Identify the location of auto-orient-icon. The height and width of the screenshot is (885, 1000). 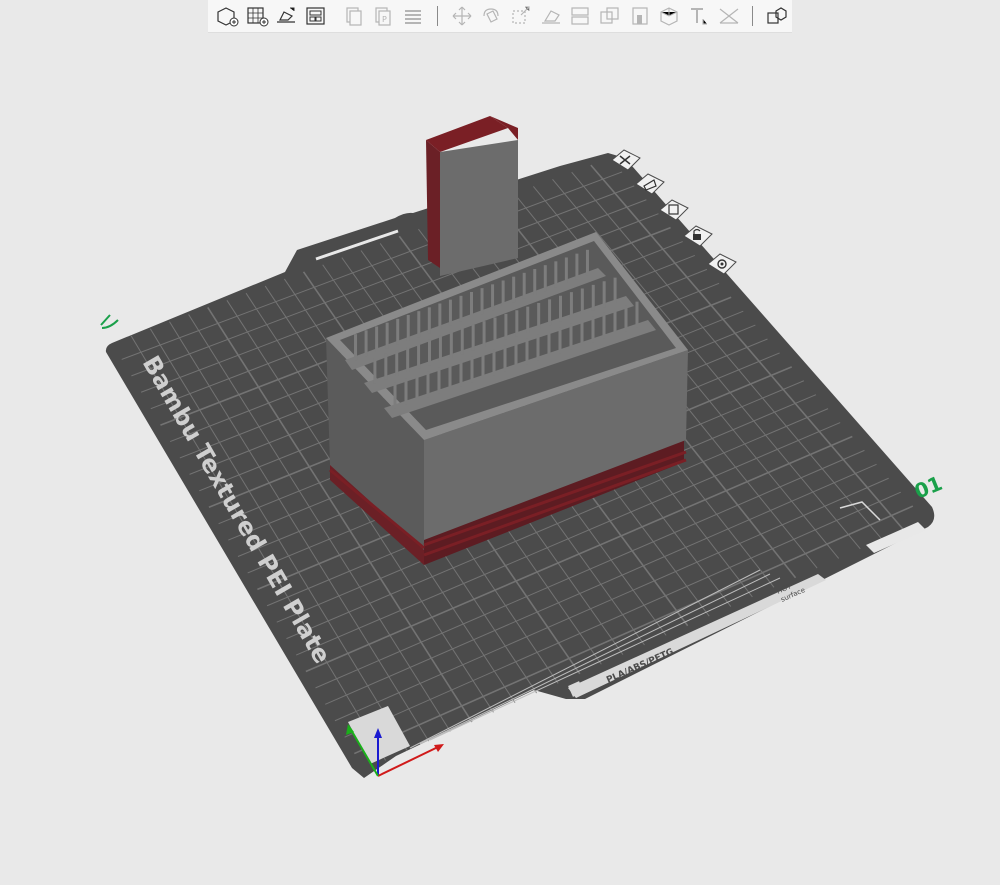
(286, 15).